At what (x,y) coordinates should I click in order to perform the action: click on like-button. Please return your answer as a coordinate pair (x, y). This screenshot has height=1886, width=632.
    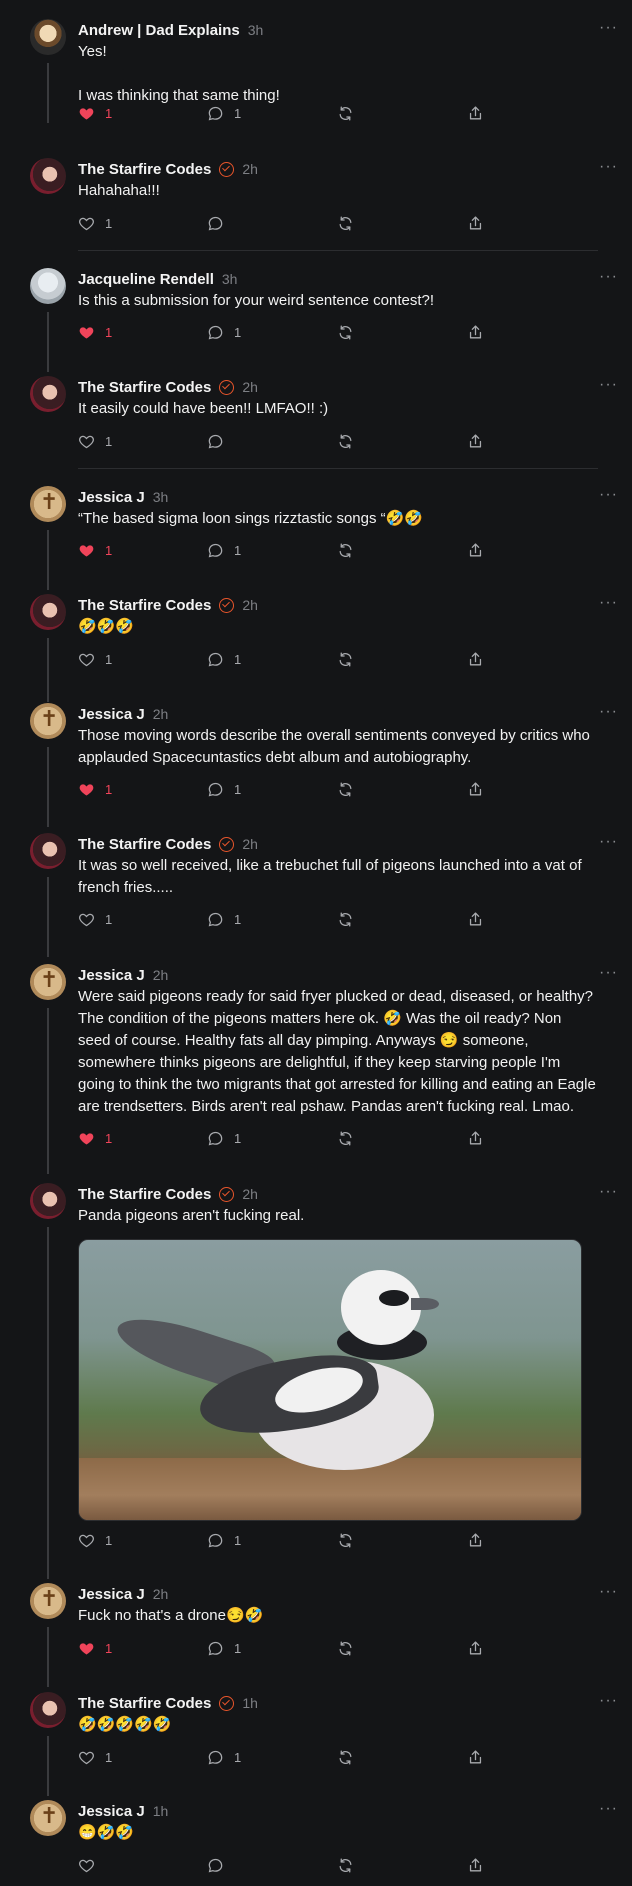
    Looking at the image, I should click on (86, 1865).